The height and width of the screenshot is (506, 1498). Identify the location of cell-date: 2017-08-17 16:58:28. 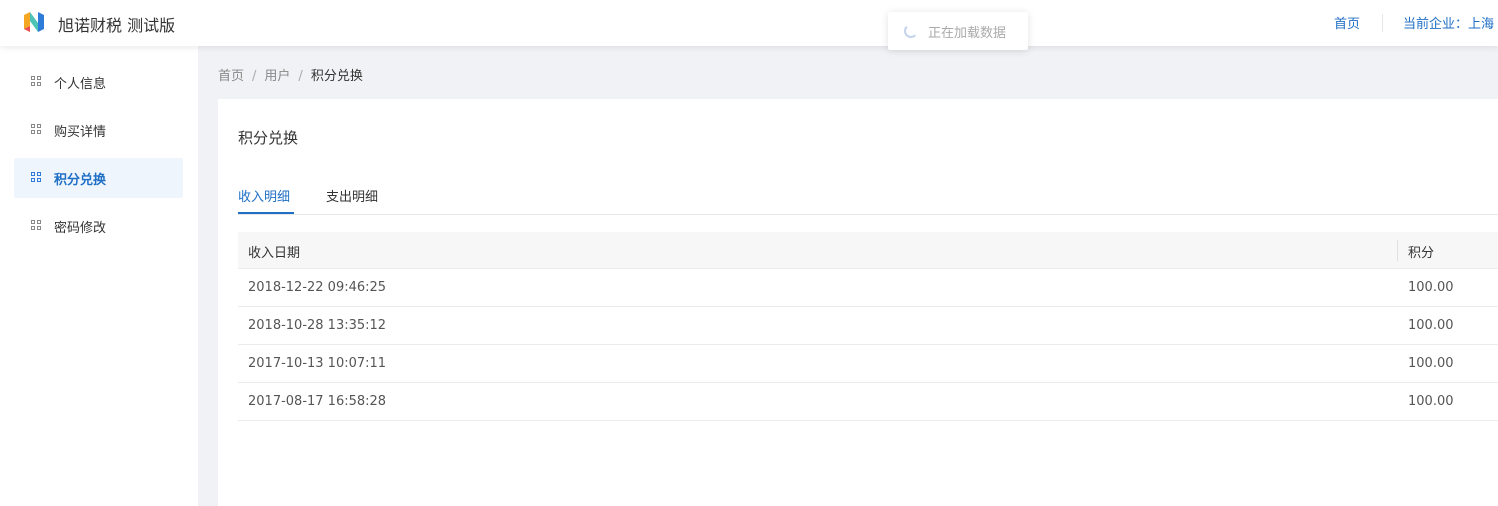
(317, 401).